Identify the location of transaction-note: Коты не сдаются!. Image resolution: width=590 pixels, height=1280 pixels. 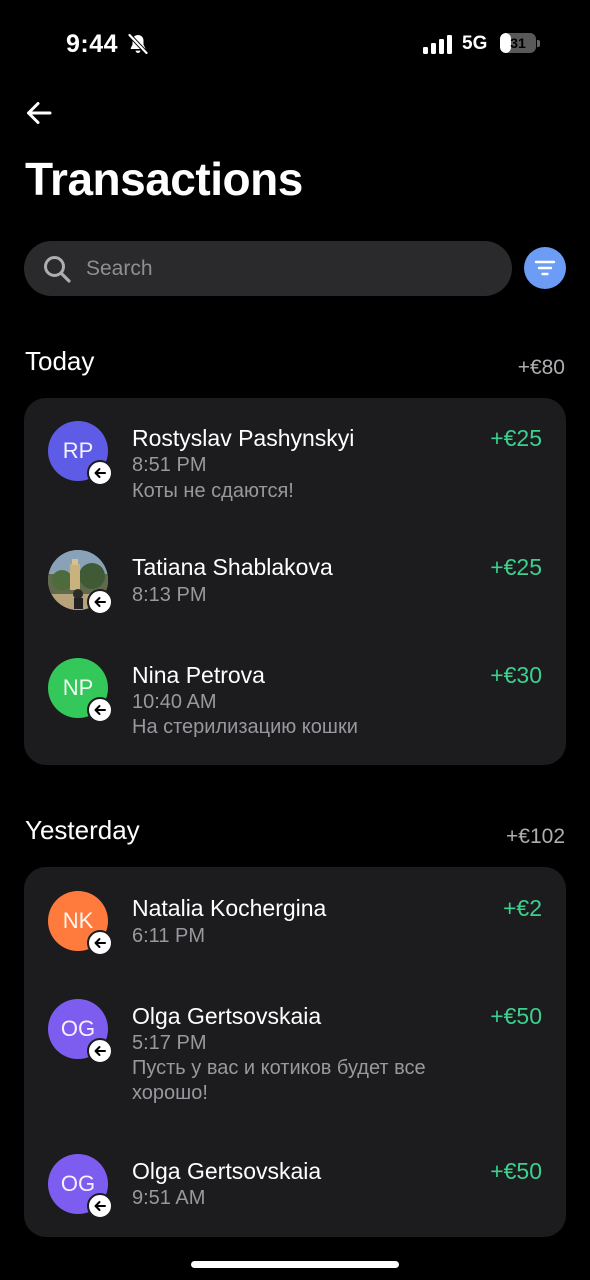
(213, 491).